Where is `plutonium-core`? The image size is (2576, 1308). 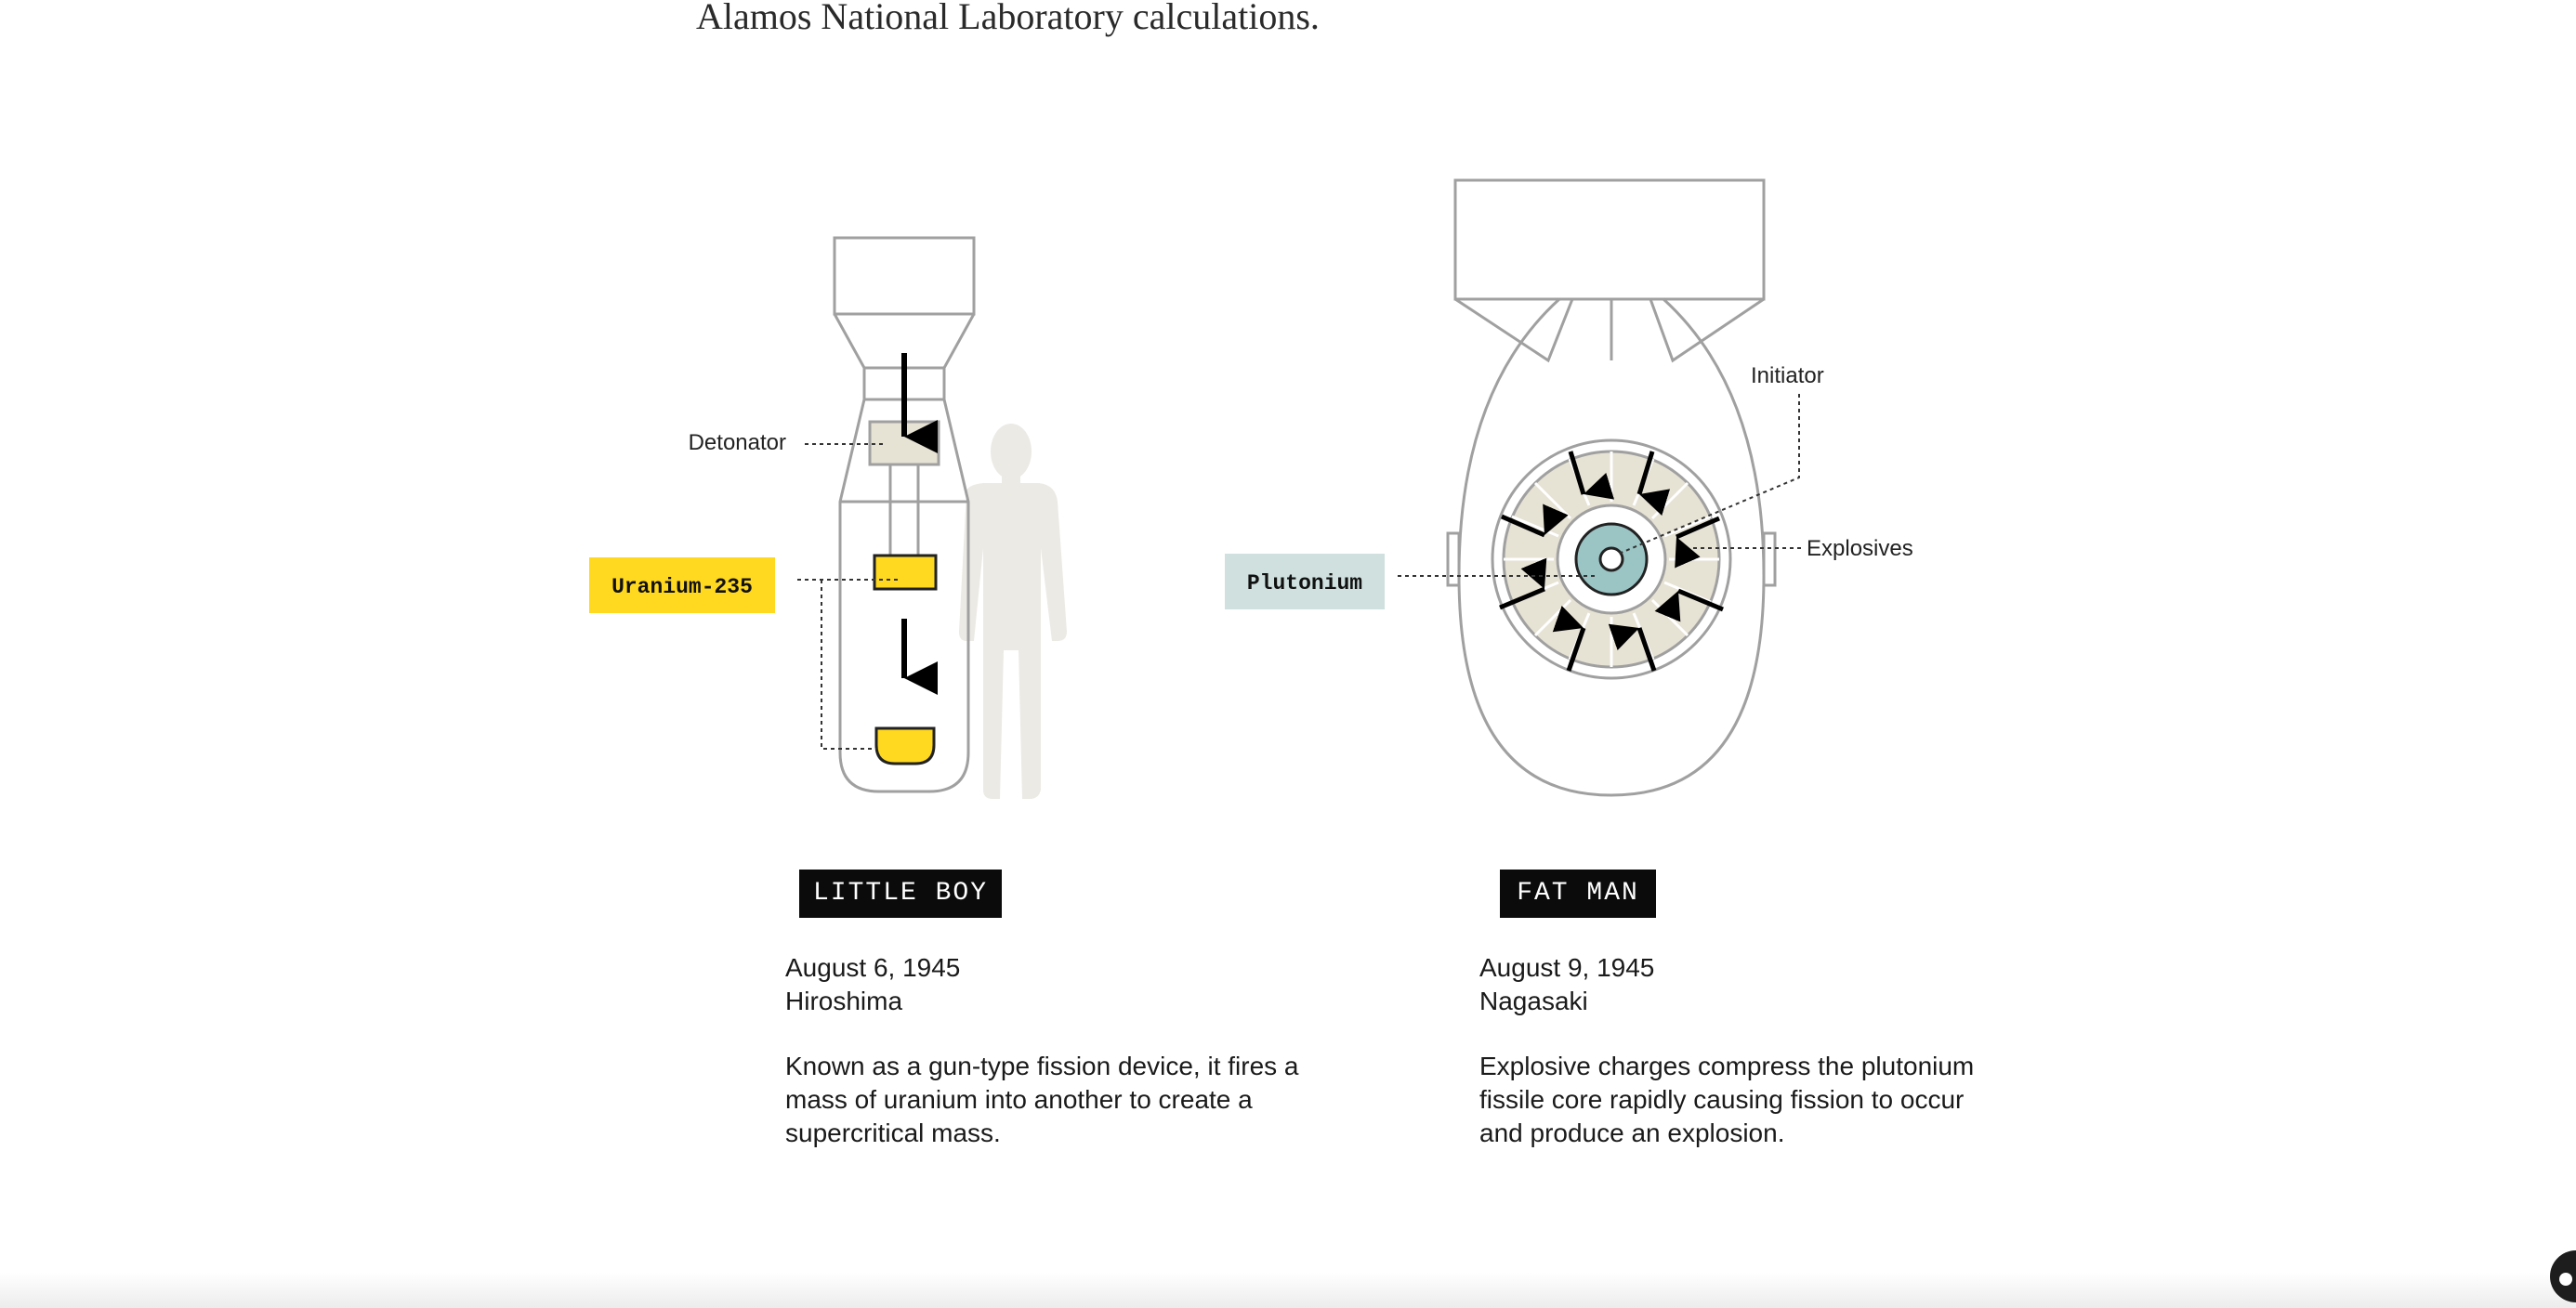 plutonium-core is located at coordinates (1611, 559).